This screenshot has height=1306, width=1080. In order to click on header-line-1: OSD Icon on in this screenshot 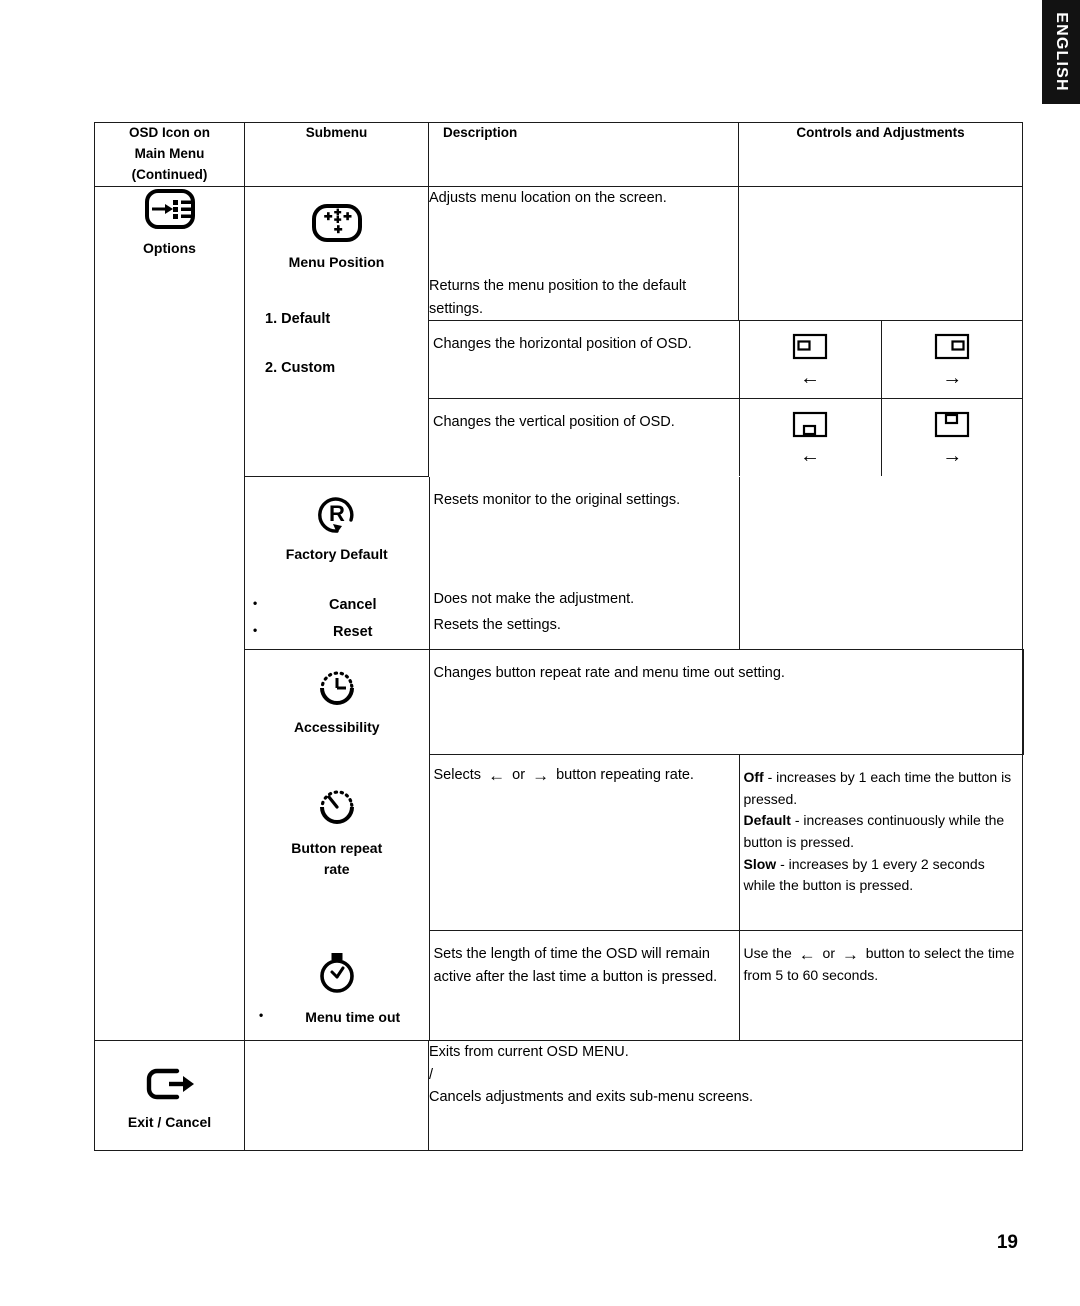, I will do `click(169, 132)`.